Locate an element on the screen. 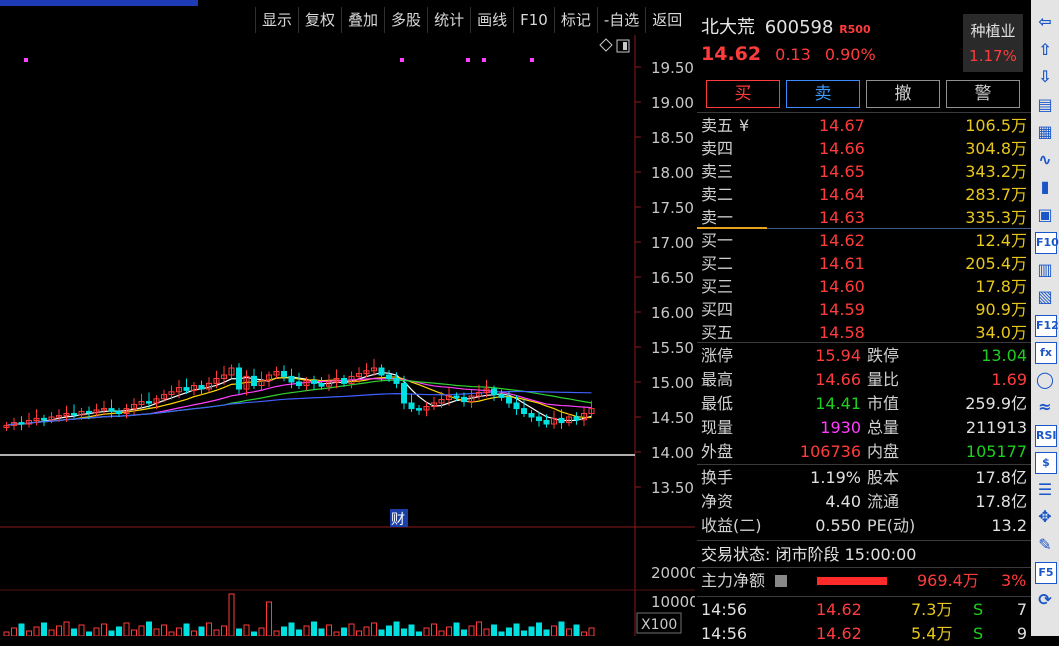 Image resolution: width=1059 pixels, height=646 pixels. separator is located at coordinates (864, 596).